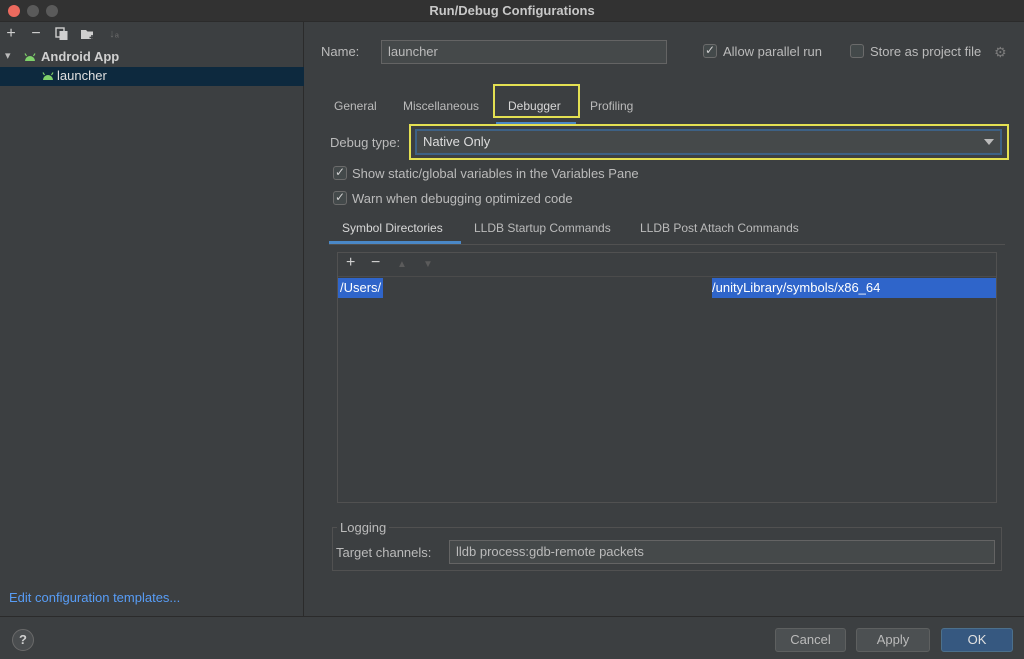 Image resolution: width=1024 pixels, height=659 pixels. I want to click on symbol-toolbar: + − ▲ ▼, so click(667, 265).